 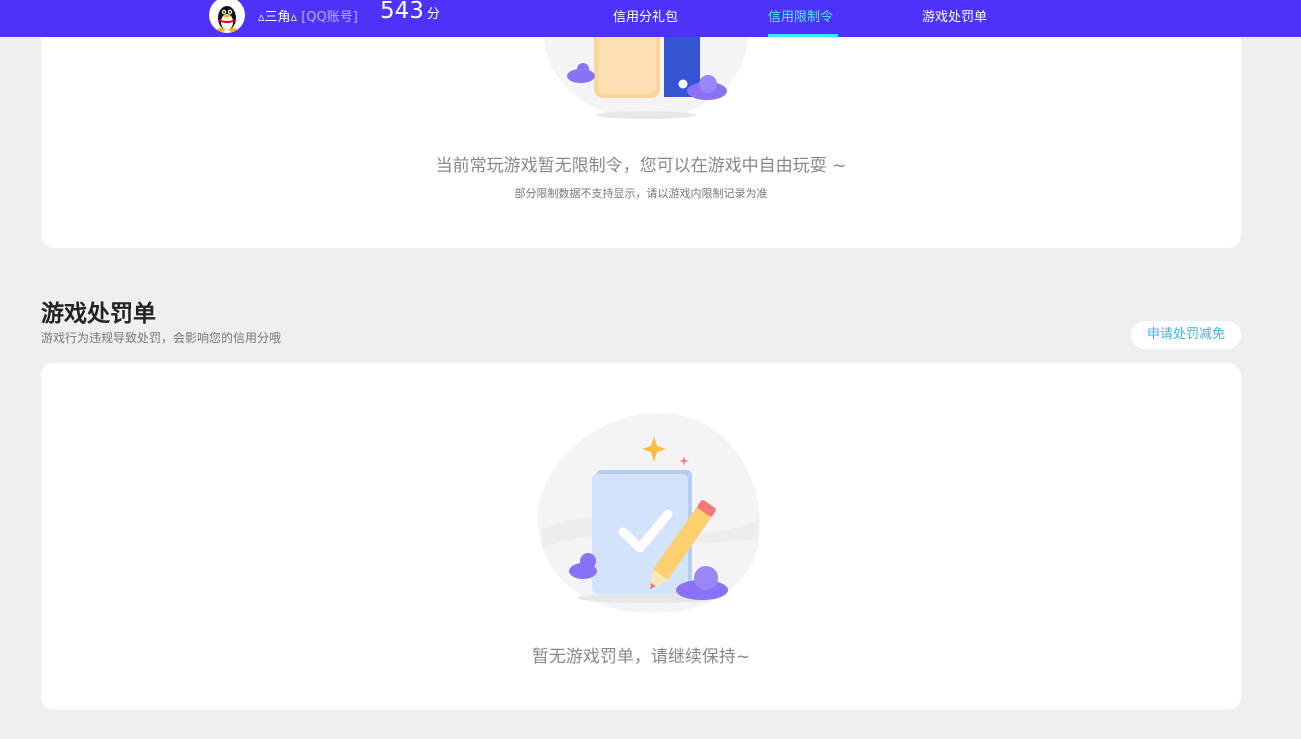 I want to click on restriction-empty-message: 当前常玩游戏暂无限制令，您可以在游戏中自由玩耍 ~, so click(x=641, y=166).